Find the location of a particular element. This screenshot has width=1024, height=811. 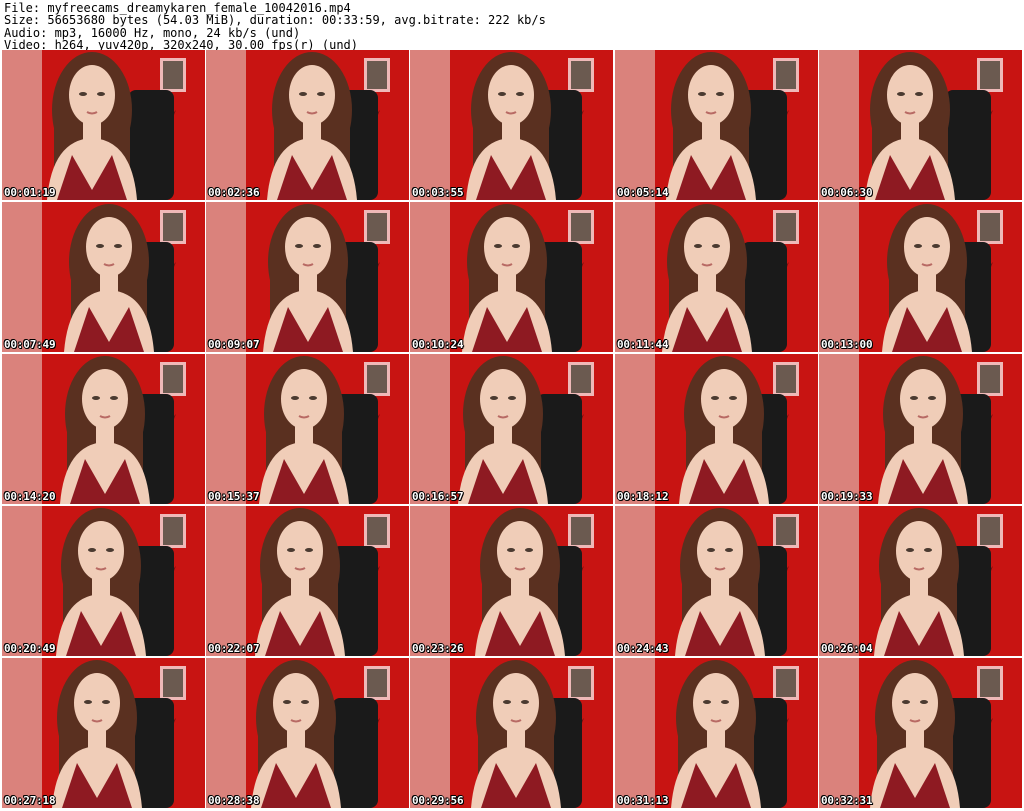

video-thumbnail: 00:19:33 is located at coordinates (920, 429).